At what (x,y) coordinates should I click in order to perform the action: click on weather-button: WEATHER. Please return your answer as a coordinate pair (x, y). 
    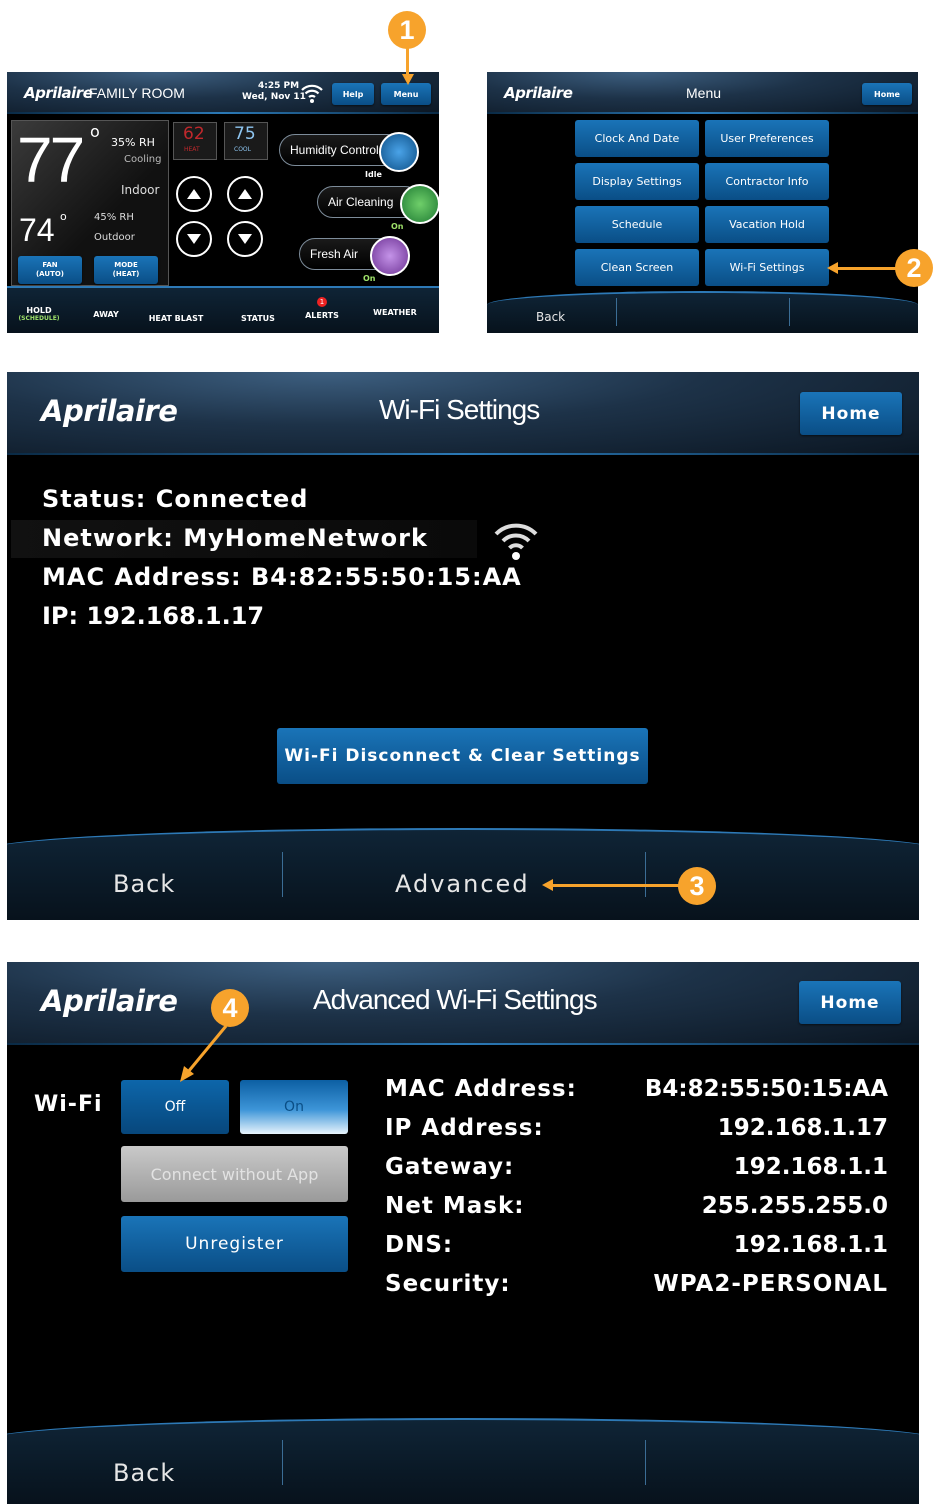
    Looking at the image, I should click on (395, 312).